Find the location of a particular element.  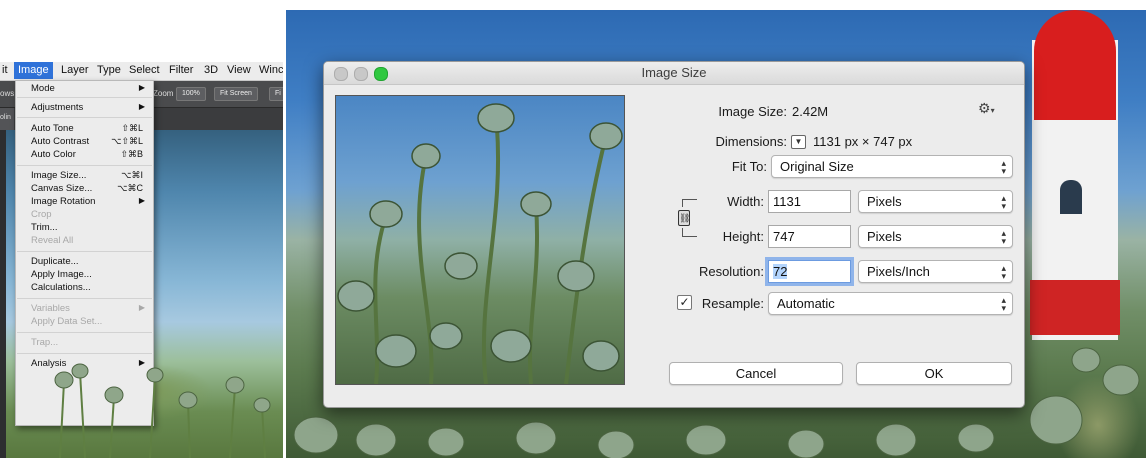

width-input: 1131 is located at coordinates (809, 201).